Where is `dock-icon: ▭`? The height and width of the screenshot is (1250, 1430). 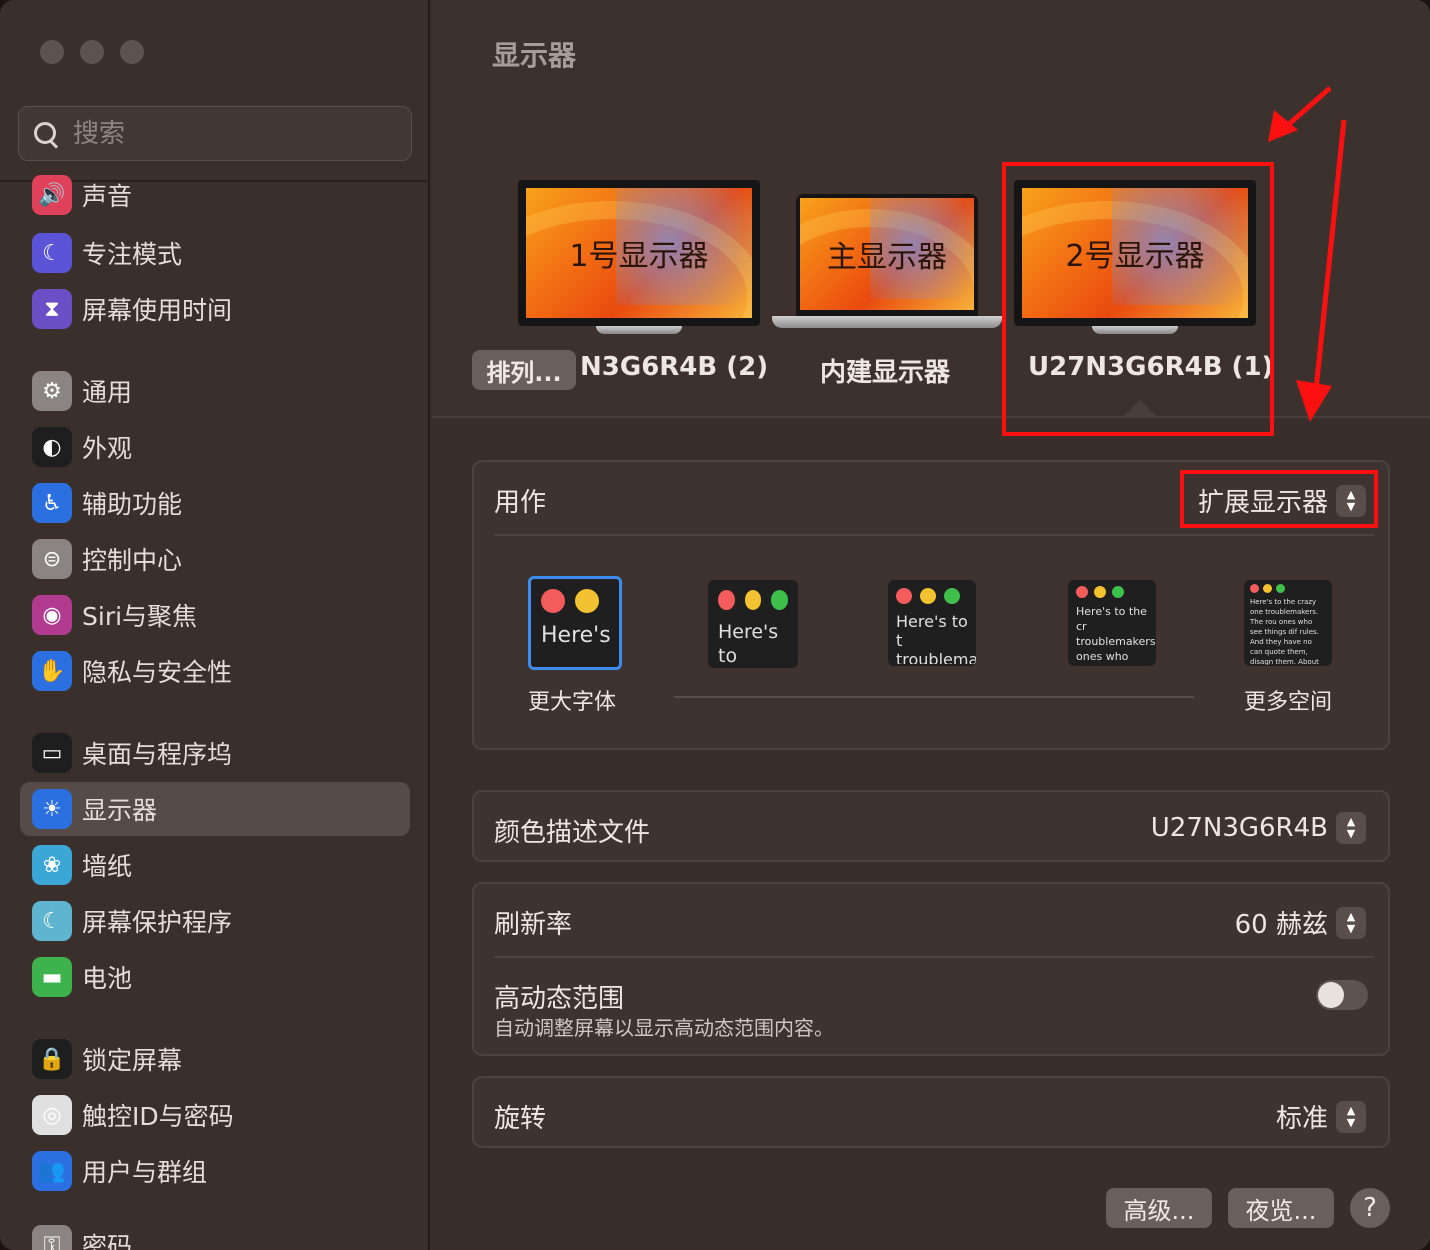
dock-icon: ▭ is located at coordinates (52, 753).